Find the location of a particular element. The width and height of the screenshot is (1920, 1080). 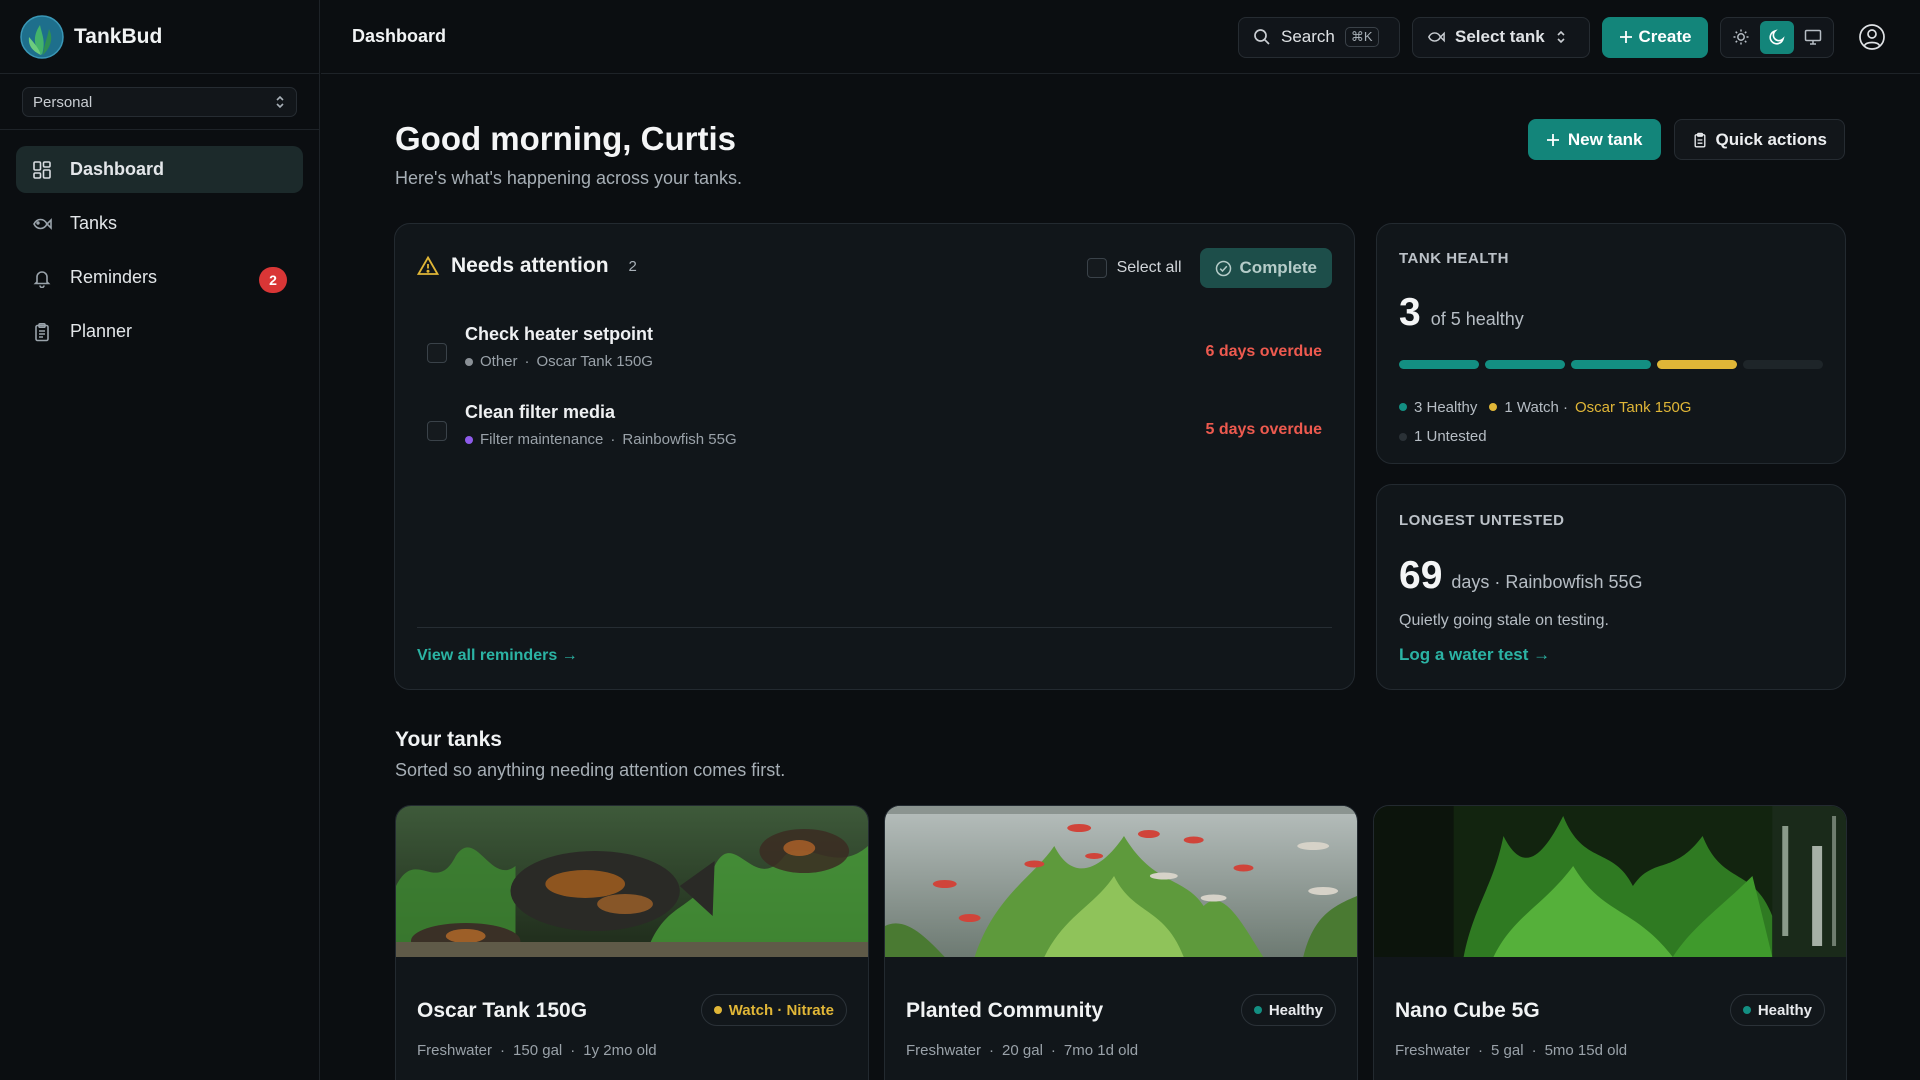

untested-note: Quietly going stale on testing. is located at coordinates (1504, 620).